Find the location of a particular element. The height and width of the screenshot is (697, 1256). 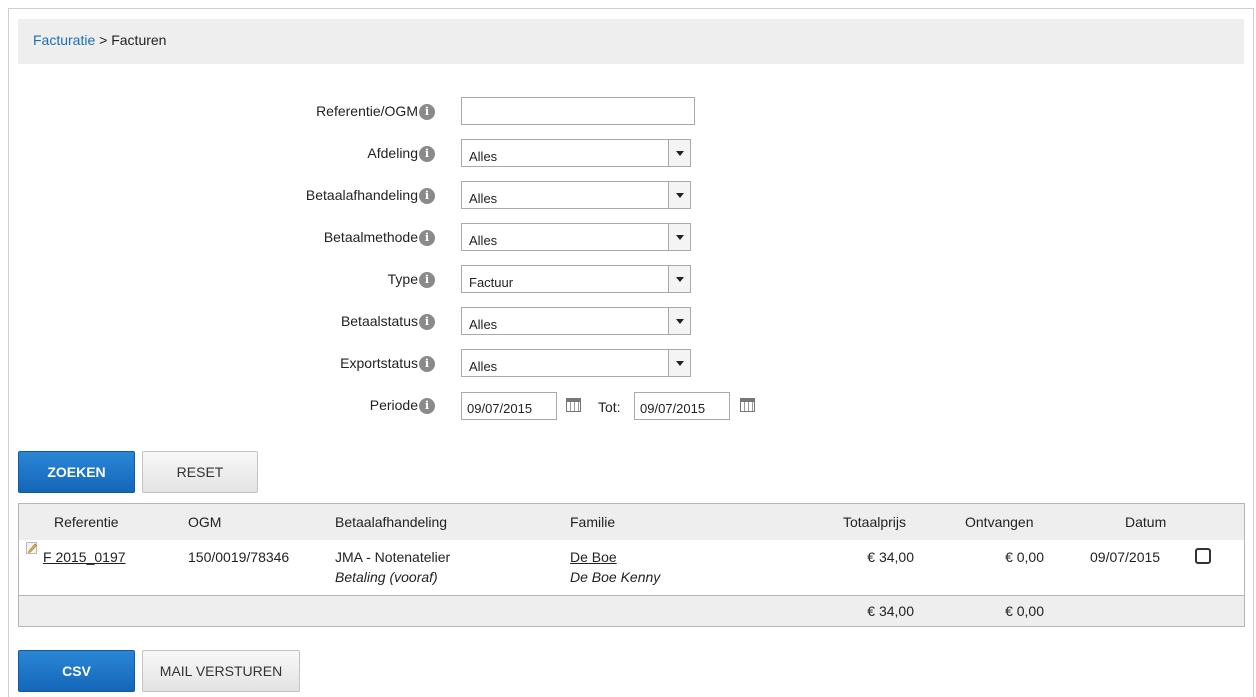

afdeling-select: Alles is located at coordinates (576, 153).